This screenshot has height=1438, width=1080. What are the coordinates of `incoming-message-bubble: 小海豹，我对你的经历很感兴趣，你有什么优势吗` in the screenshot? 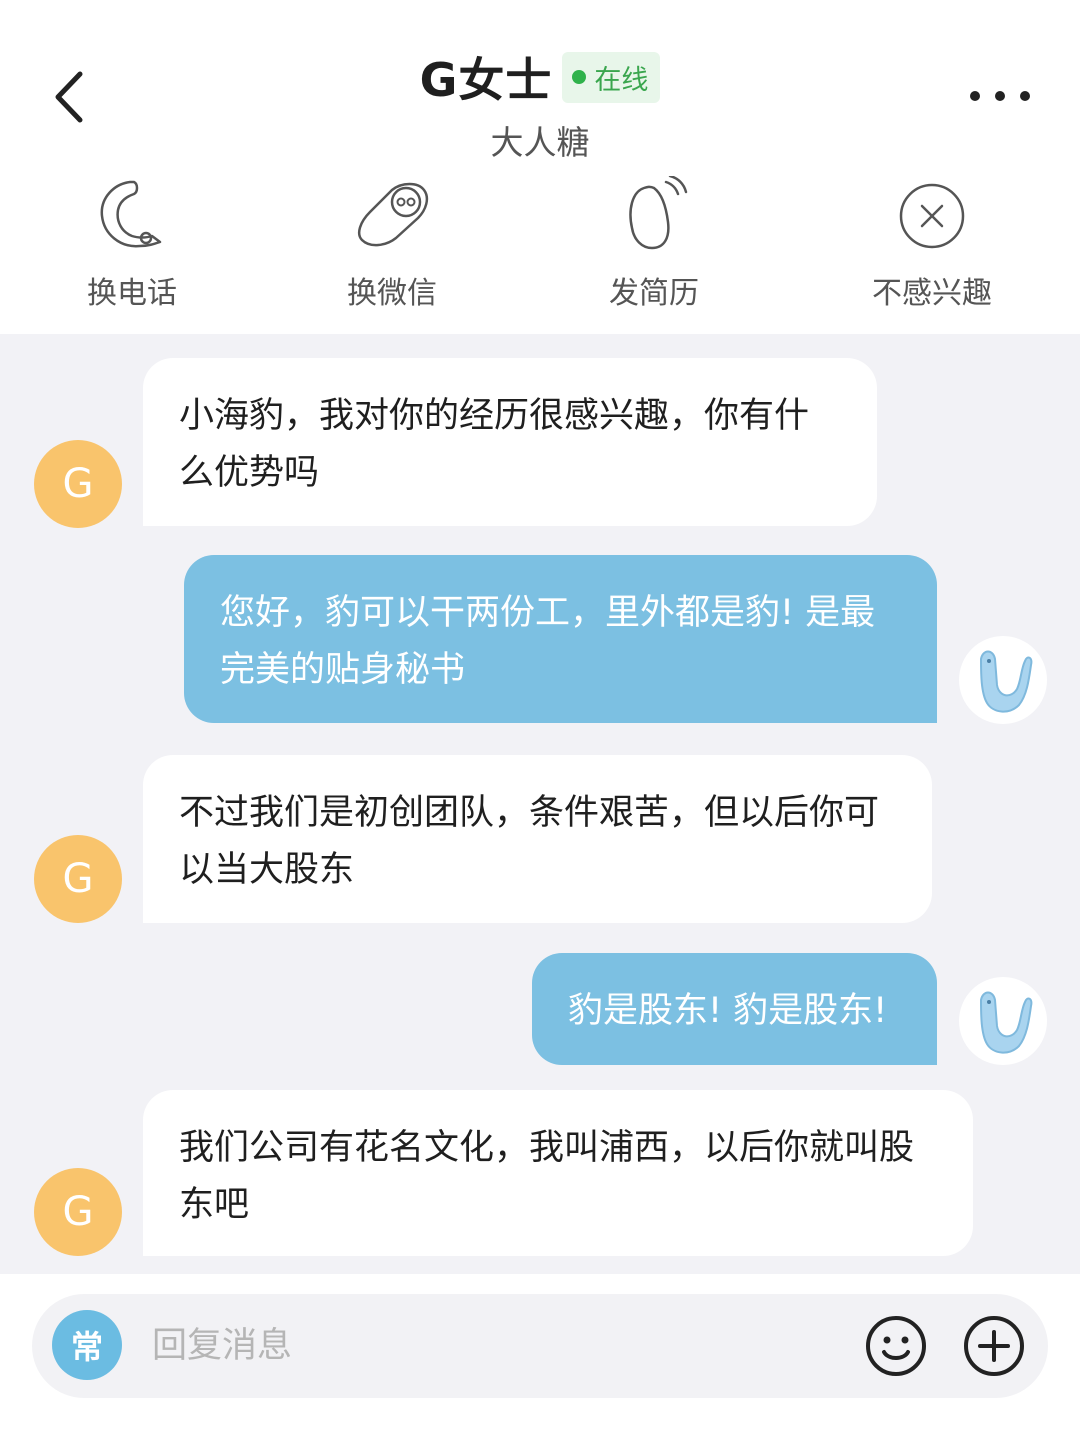 It's located at (510, 442).